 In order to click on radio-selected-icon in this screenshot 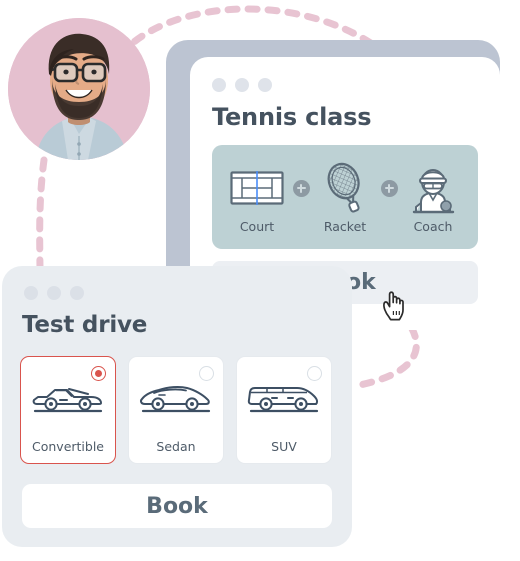, I will do `click(98, 373)`.